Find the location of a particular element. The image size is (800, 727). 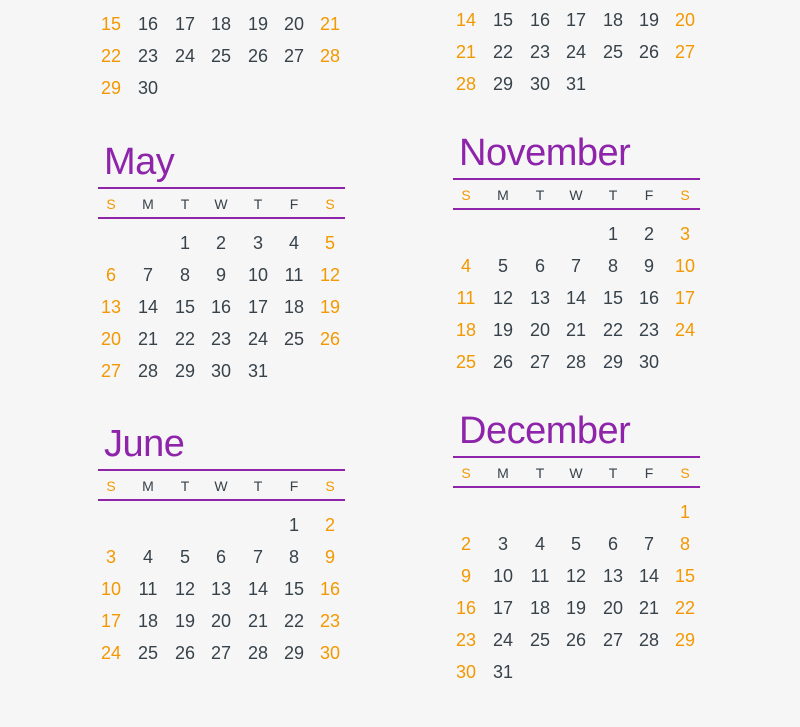

day-cell: 8 is located at coordinates (185, 275).